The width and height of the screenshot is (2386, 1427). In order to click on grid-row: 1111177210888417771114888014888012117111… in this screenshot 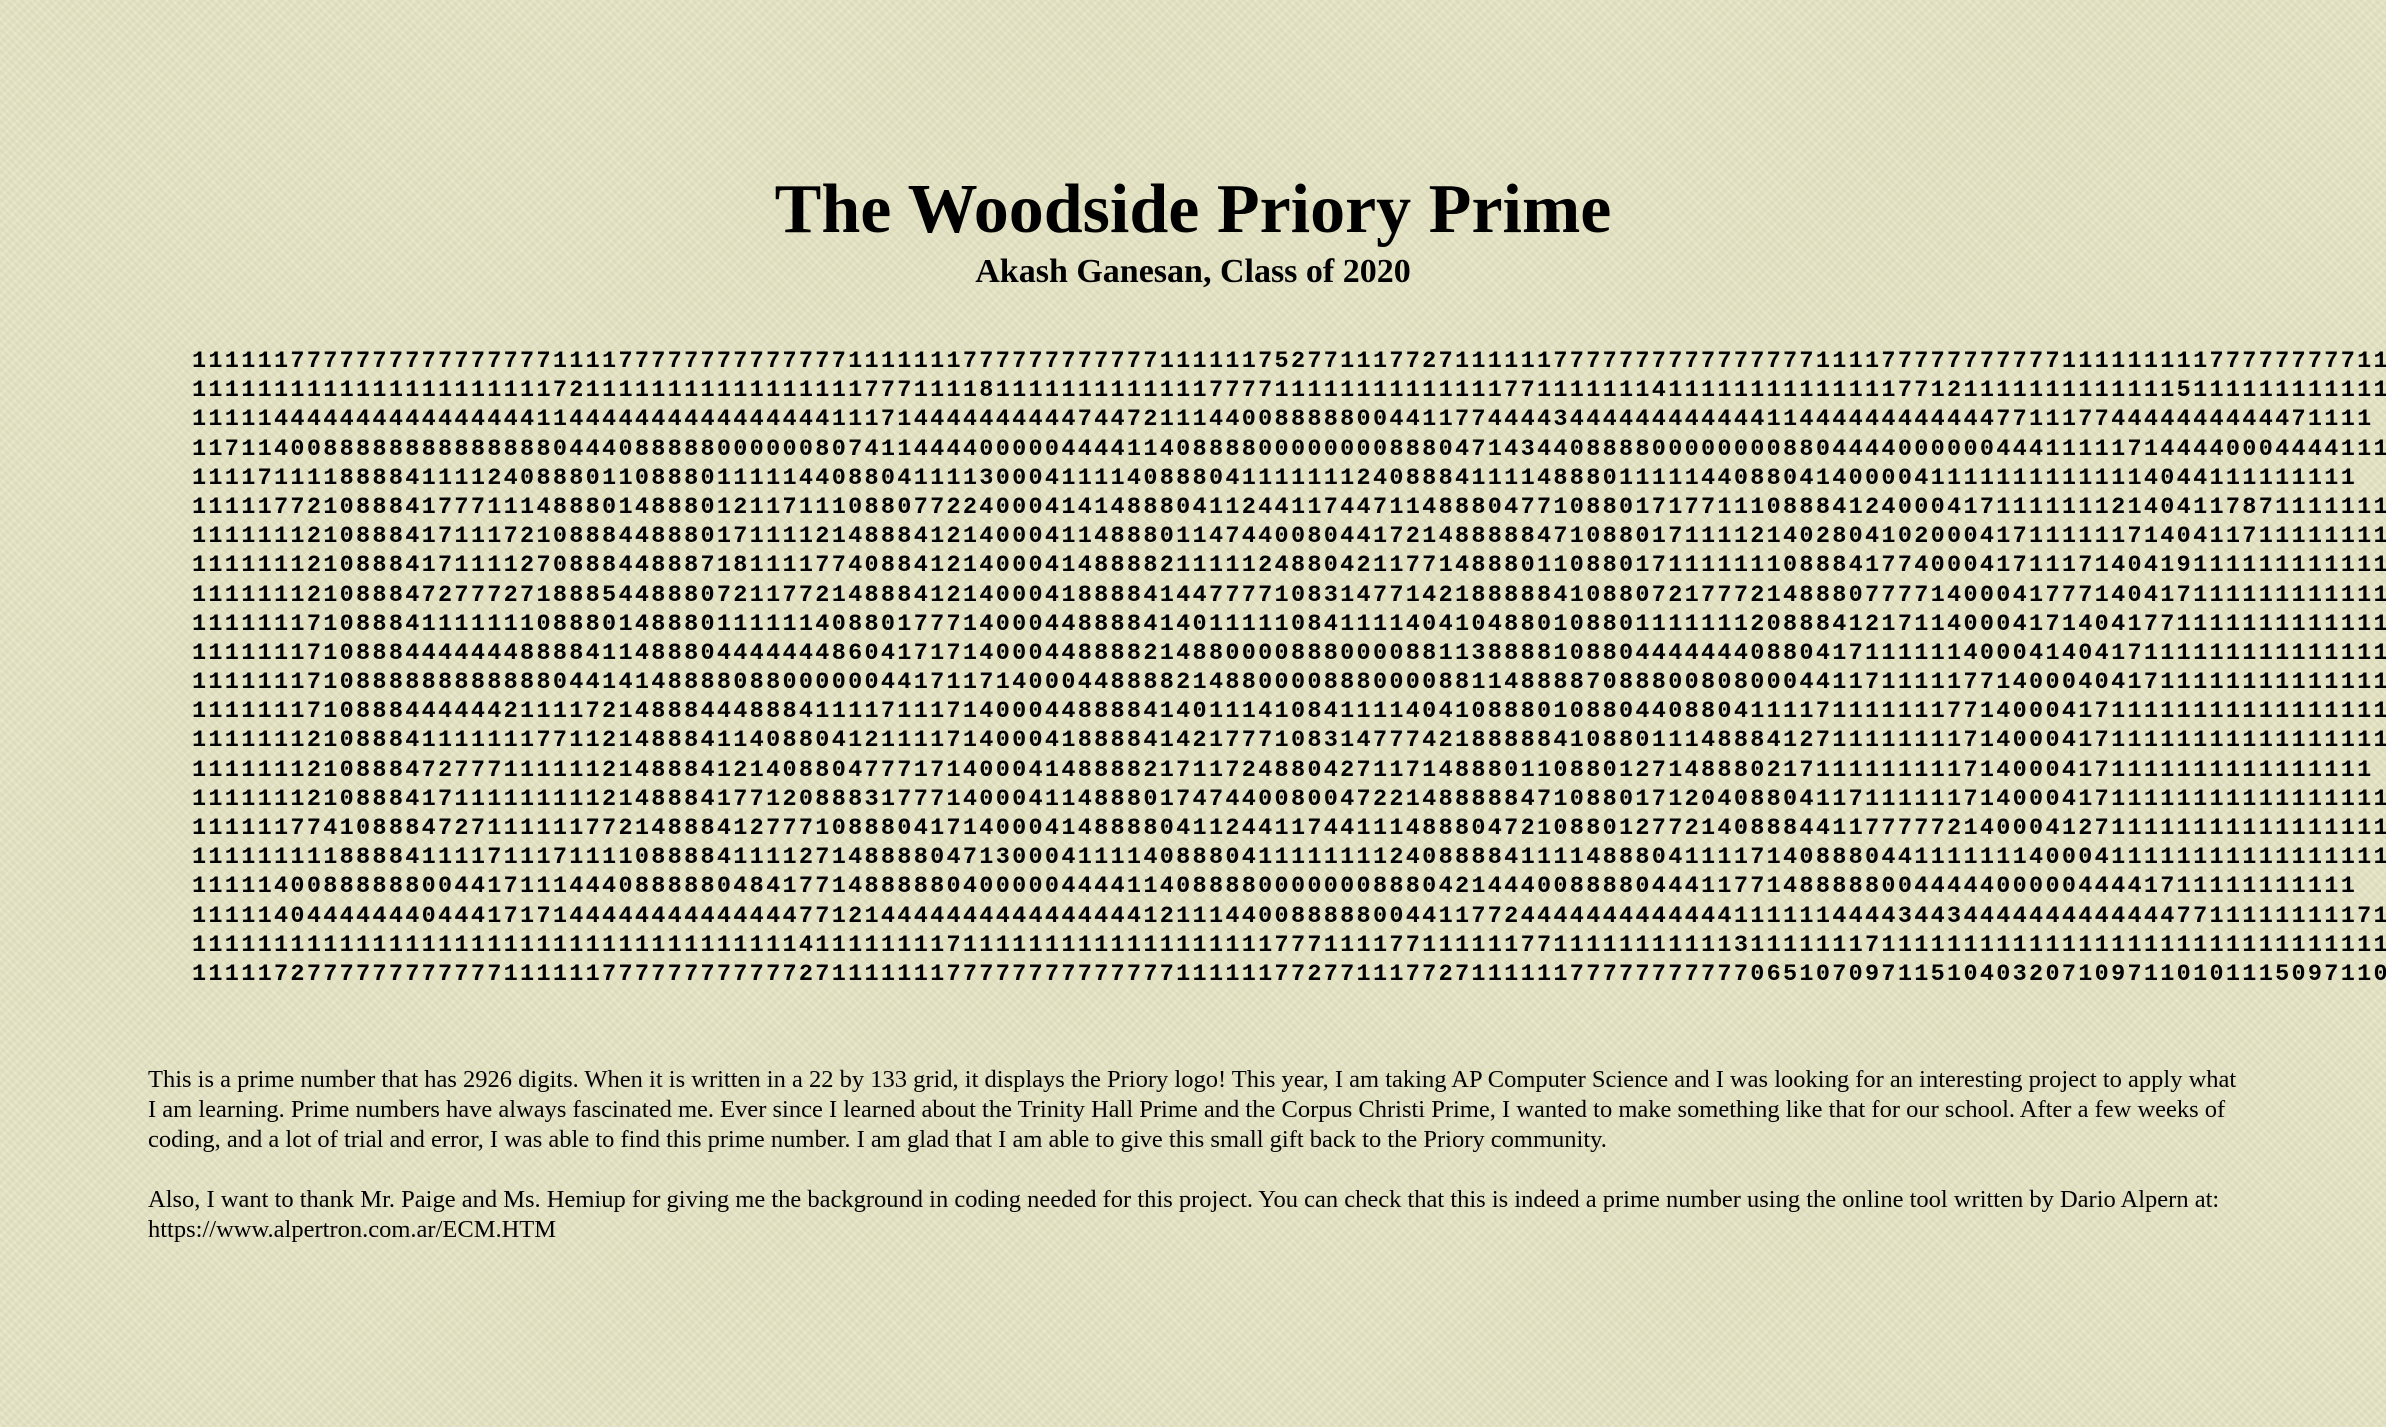, I will do `click(1289, 507)`.